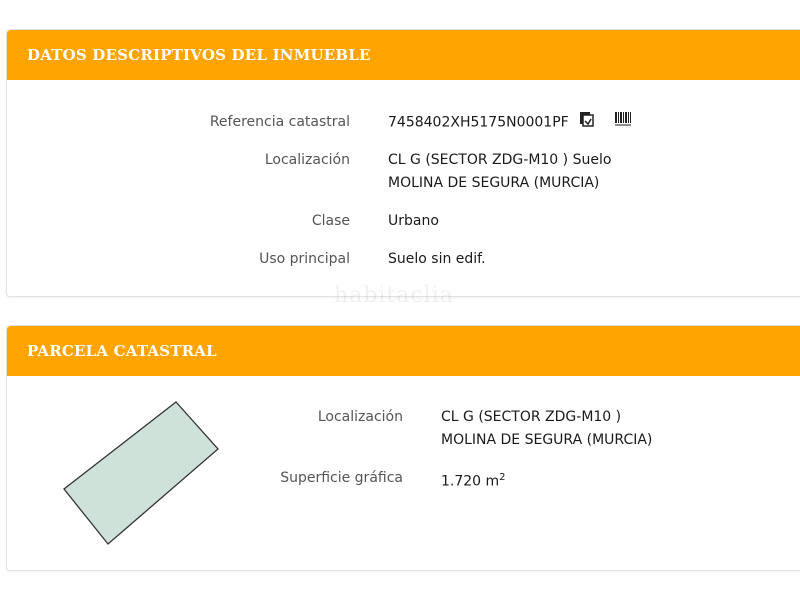  Describe the element at coordinates (307, 160) in the screenshot. I see `label-localizacion: Localización` at that location.